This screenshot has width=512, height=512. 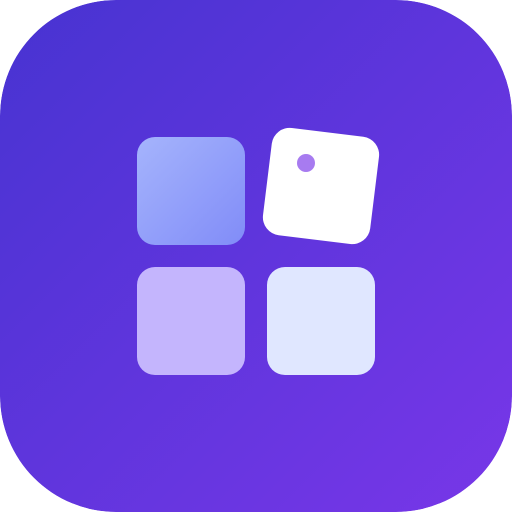 I want to click on tile-dot, so click(x=306, y=163).